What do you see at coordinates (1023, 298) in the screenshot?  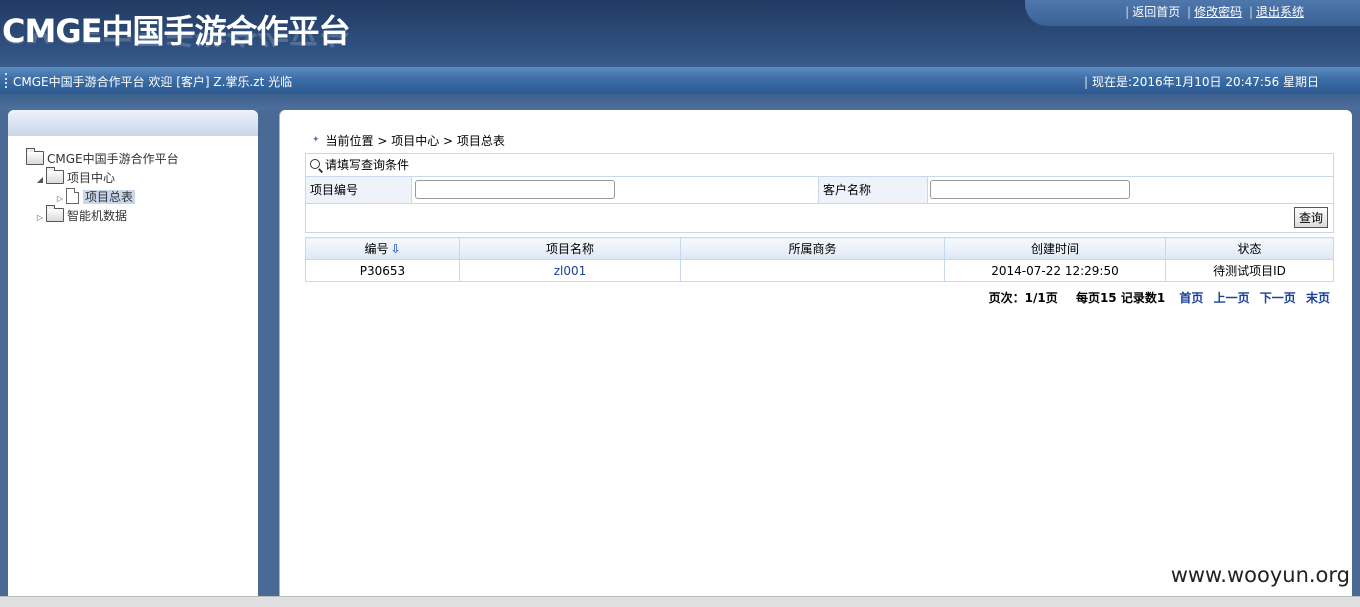 I see `page-info: 页次：1/1页` at bounding box center [1023, 298].